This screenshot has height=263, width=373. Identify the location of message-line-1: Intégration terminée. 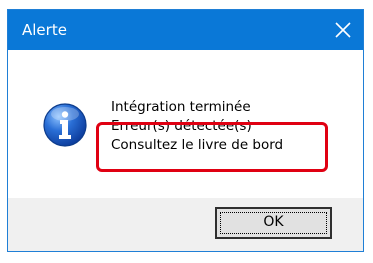
(181, 107).